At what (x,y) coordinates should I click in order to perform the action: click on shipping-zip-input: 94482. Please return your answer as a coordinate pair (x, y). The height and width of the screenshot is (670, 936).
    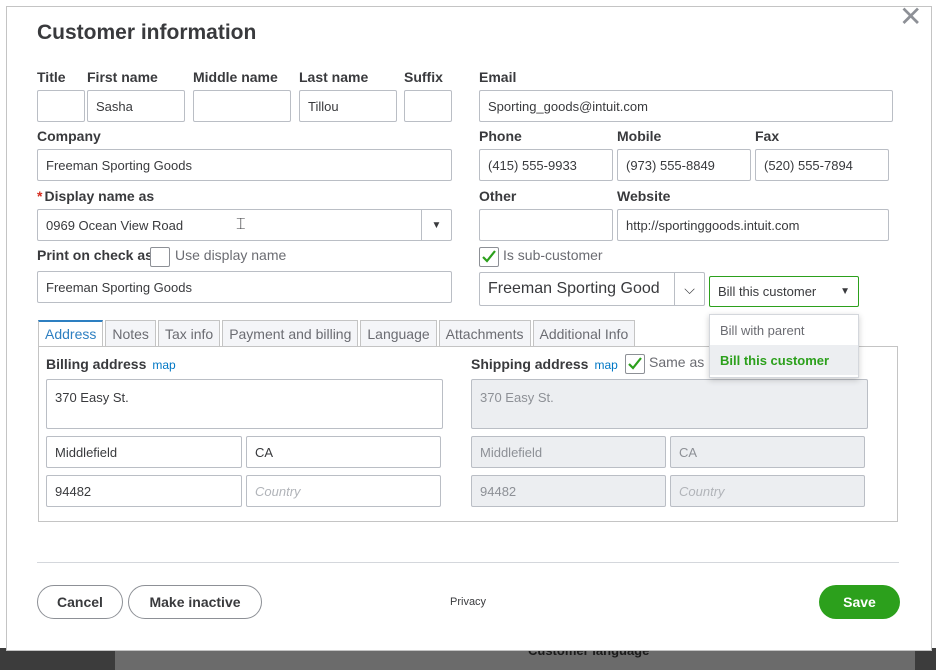
    Looking at the image, I should click on (568, 491).